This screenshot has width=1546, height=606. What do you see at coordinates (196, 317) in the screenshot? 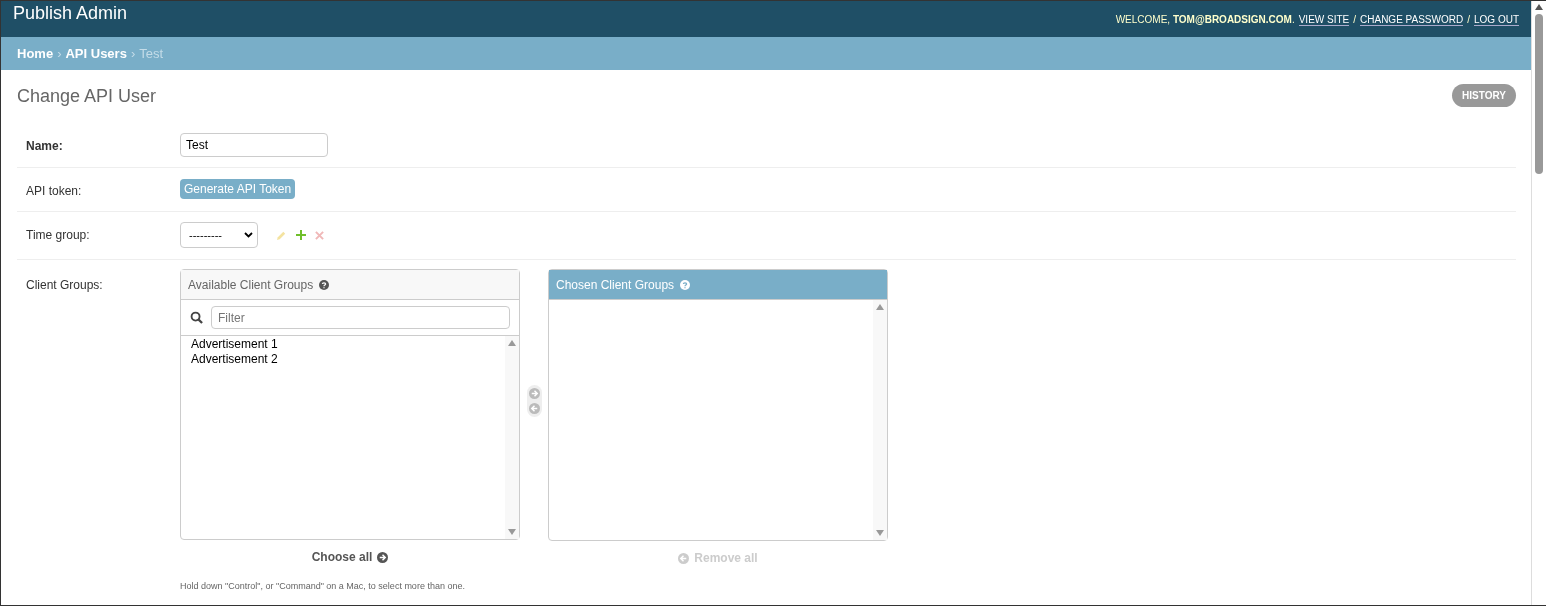
I see `search-icon` at bounding box center [196, 317].